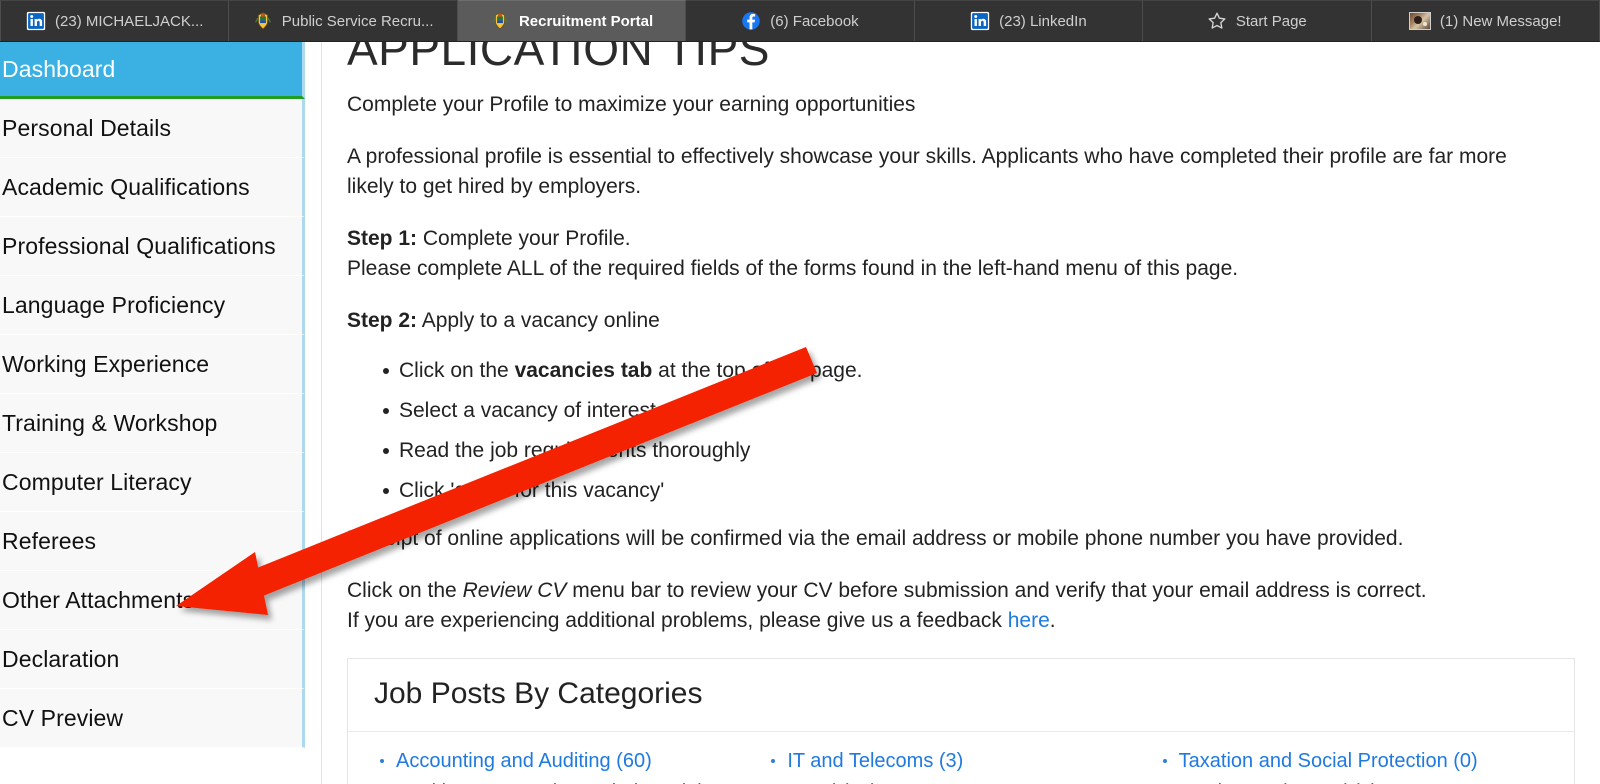 The image size is (1600, 784). I want to click on feedback-post-text: ., so click(1052, 620).